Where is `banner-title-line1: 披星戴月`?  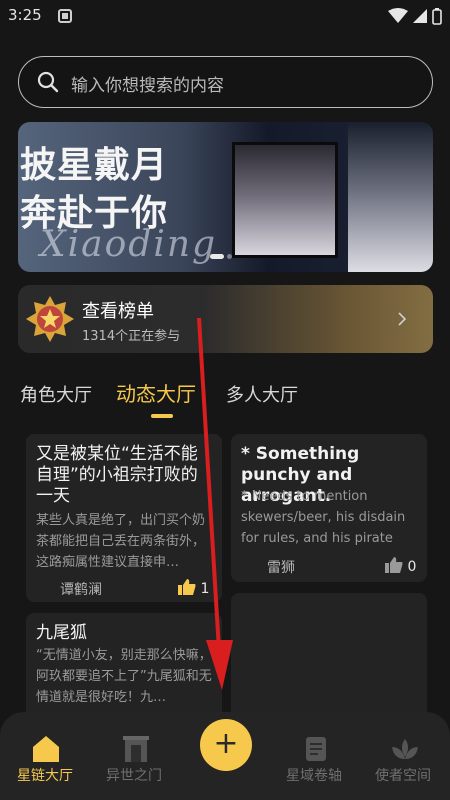 banner-title-line1: 披星戴月 is located at coordinates (94, 165).